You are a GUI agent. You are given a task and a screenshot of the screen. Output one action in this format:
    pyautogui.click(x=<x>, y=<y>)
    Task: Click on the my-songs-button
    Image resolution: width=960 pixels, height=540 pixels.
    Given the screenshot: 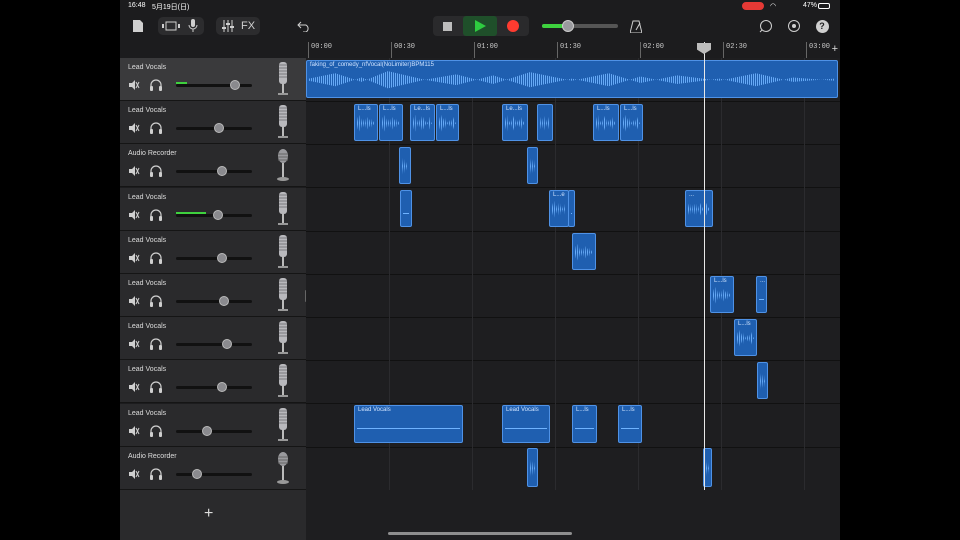 What is the action you would take?
    pyautogui.click(x=138, y=26)
    